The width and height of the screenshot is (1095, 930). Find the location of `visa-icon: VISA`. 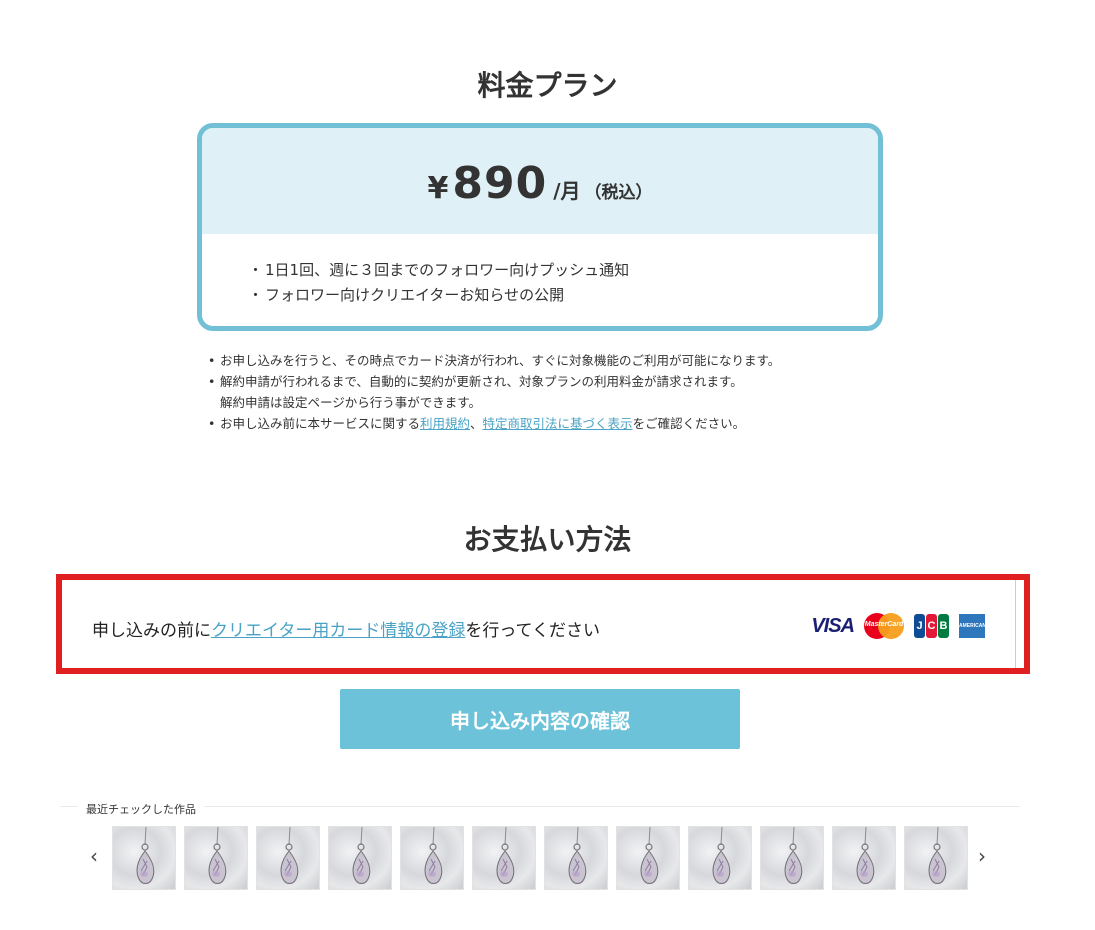

visa-icon: VISA is located at coordinates (833, 625).